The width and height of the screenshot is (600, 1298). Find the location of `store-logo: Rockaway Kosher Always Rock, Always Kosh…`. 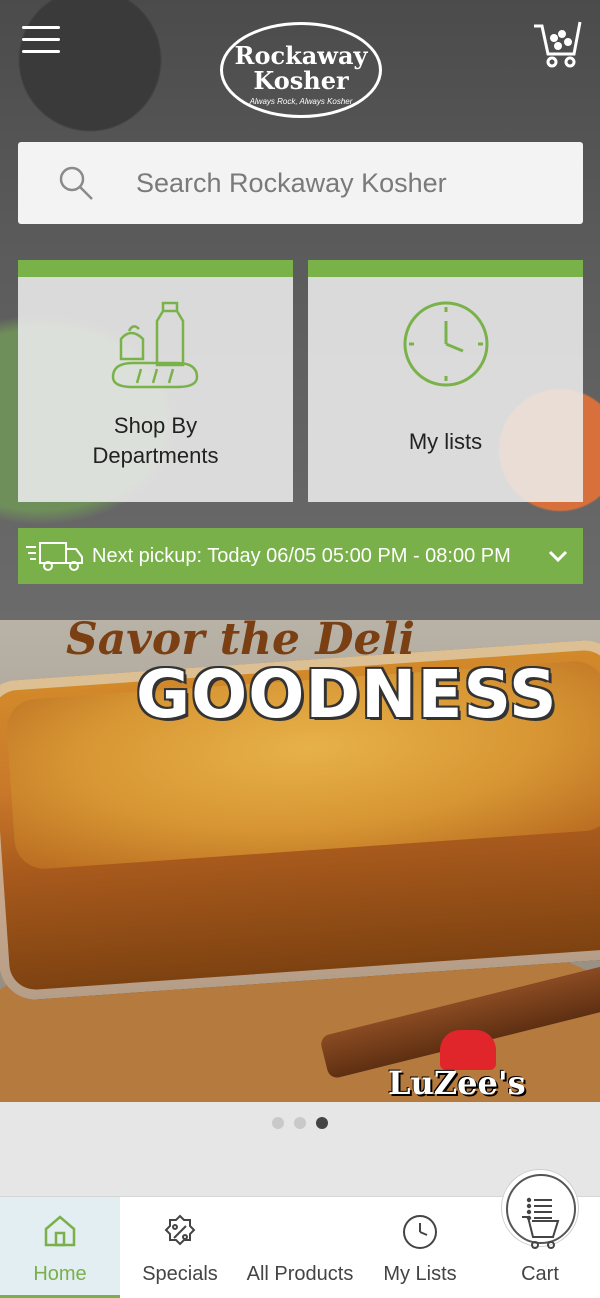

store-logo: Rockaway Kosher Always Rock, Always Kosh… is located at coordinates (301, 70).